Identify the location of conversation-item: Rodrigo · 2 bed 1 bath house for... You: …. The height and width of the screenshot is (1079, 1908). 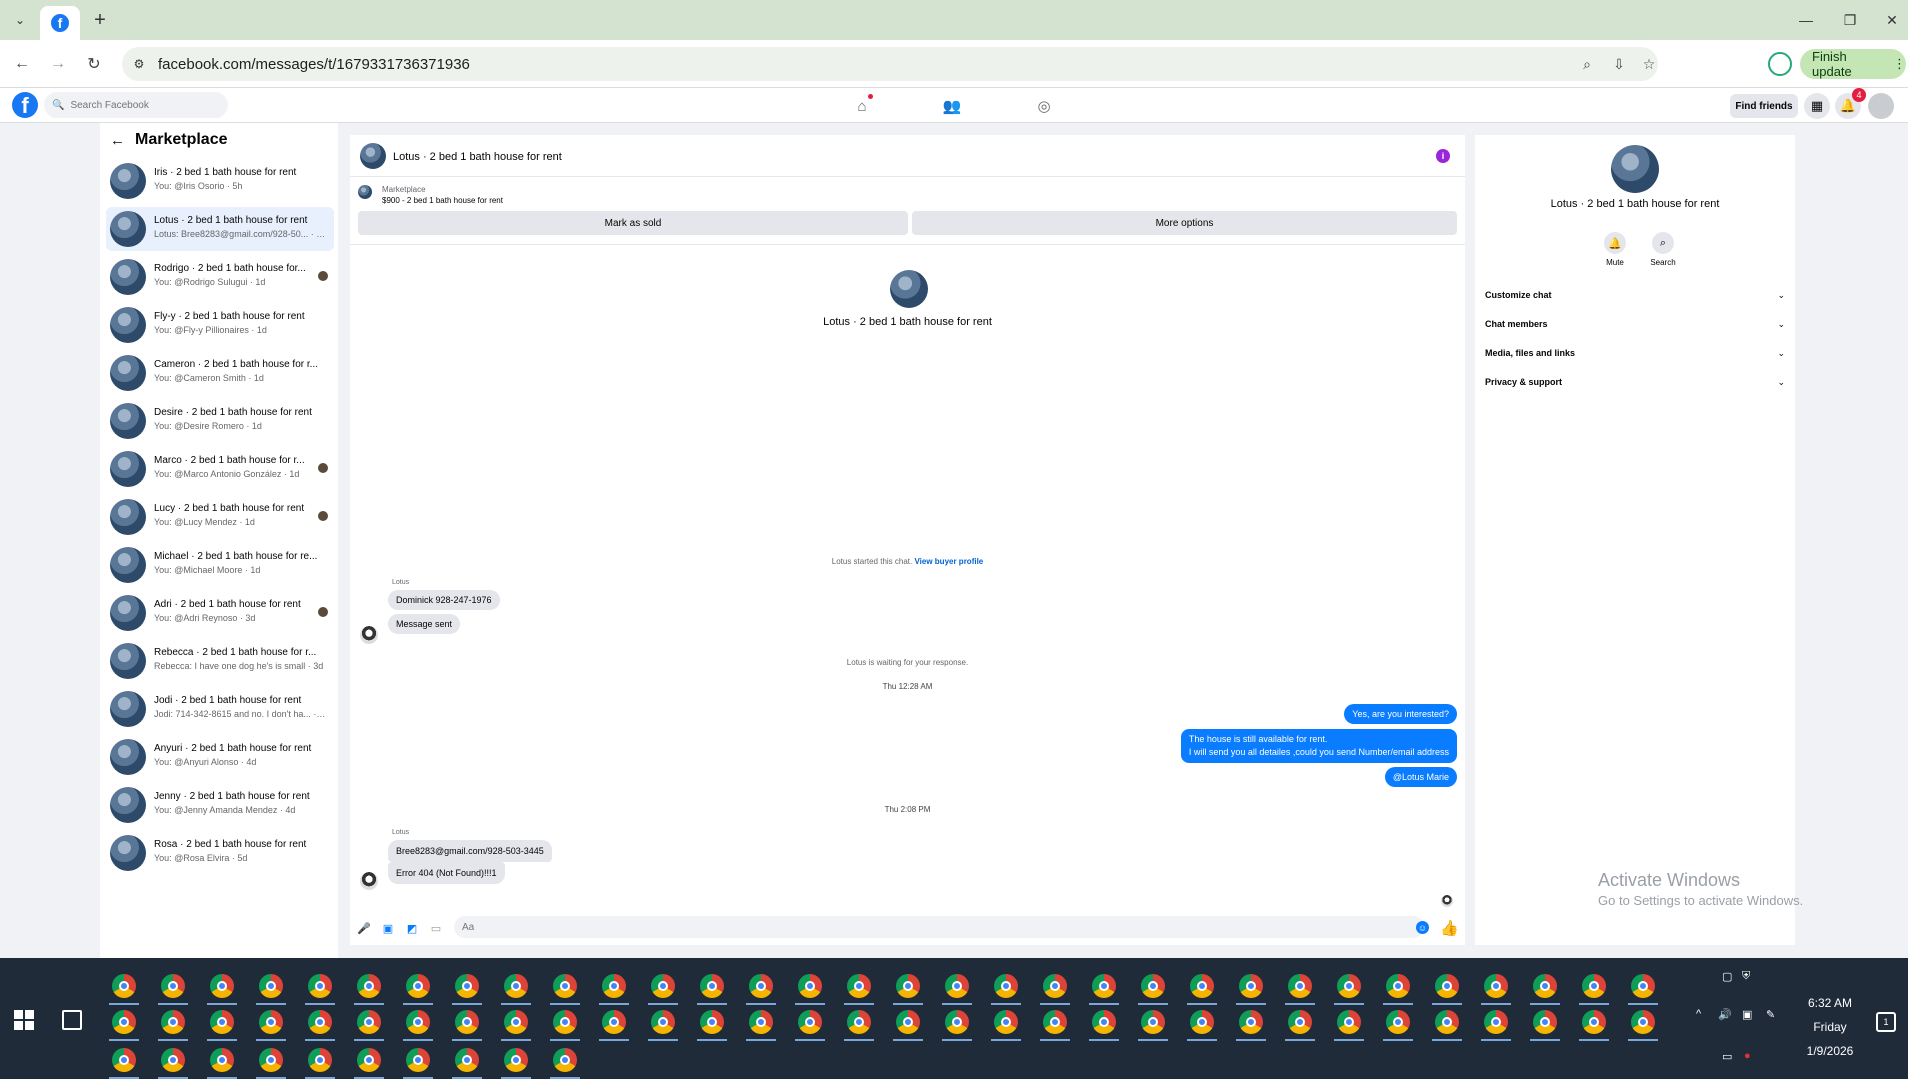
(220, 277).